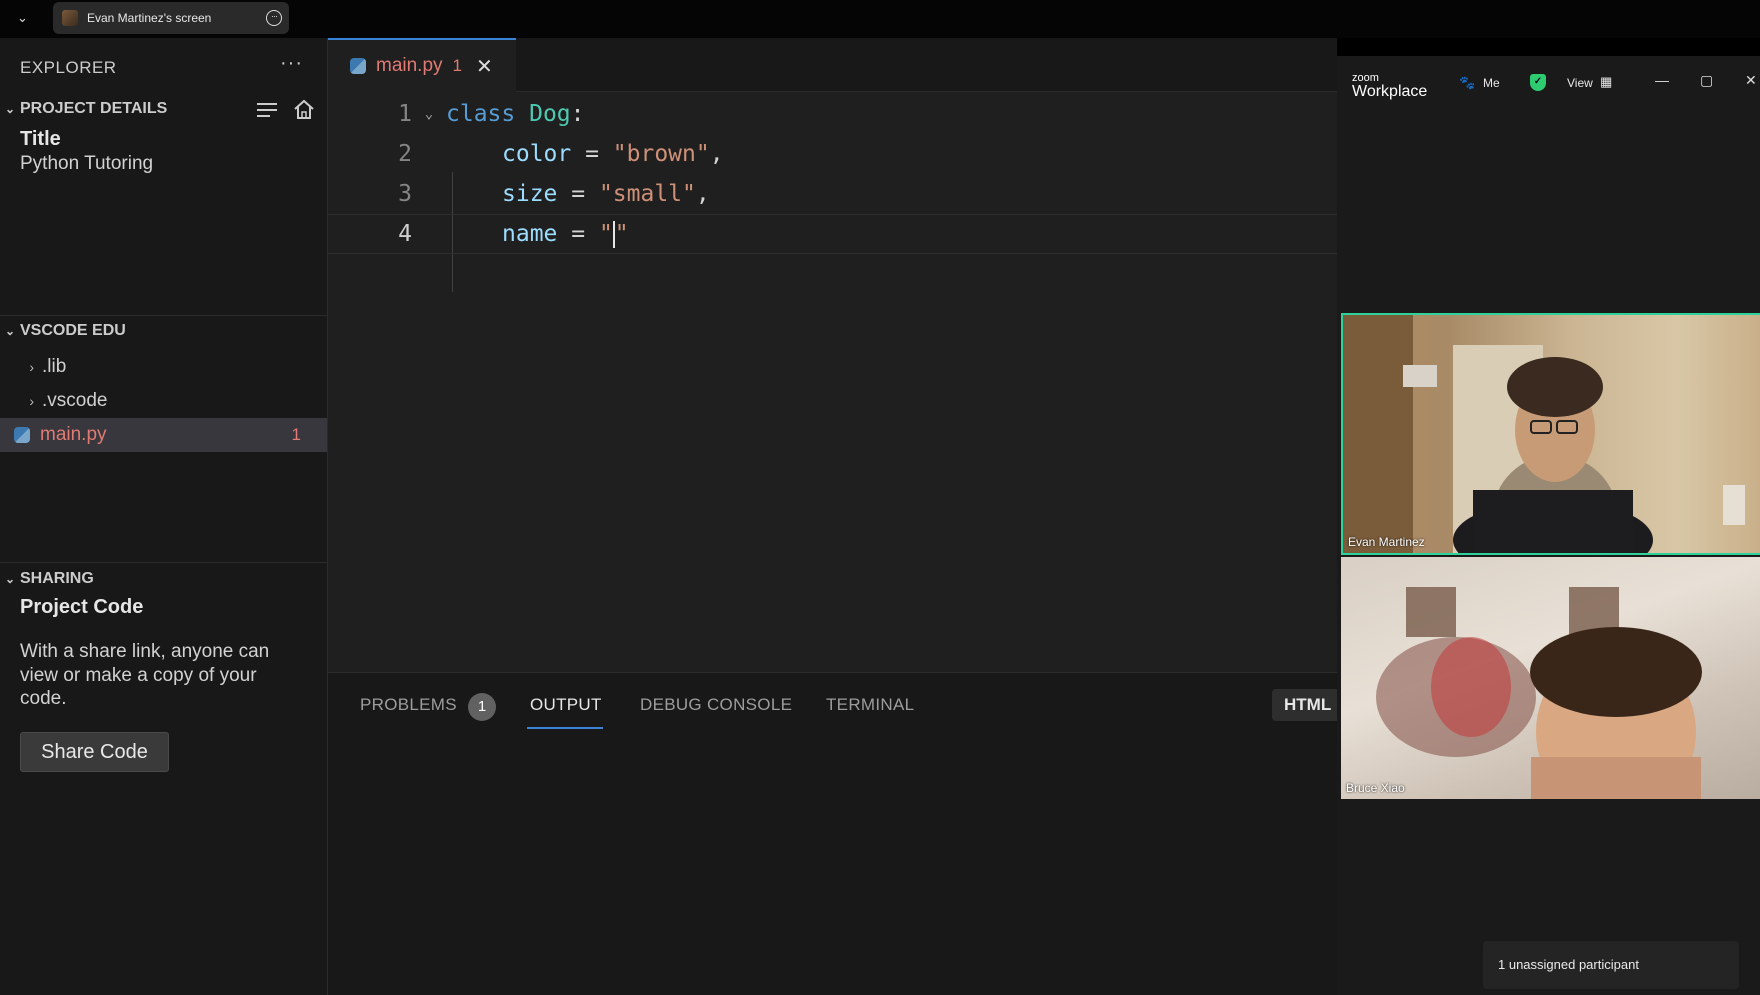  I want to click on line-number: 2, so click(405, 154).